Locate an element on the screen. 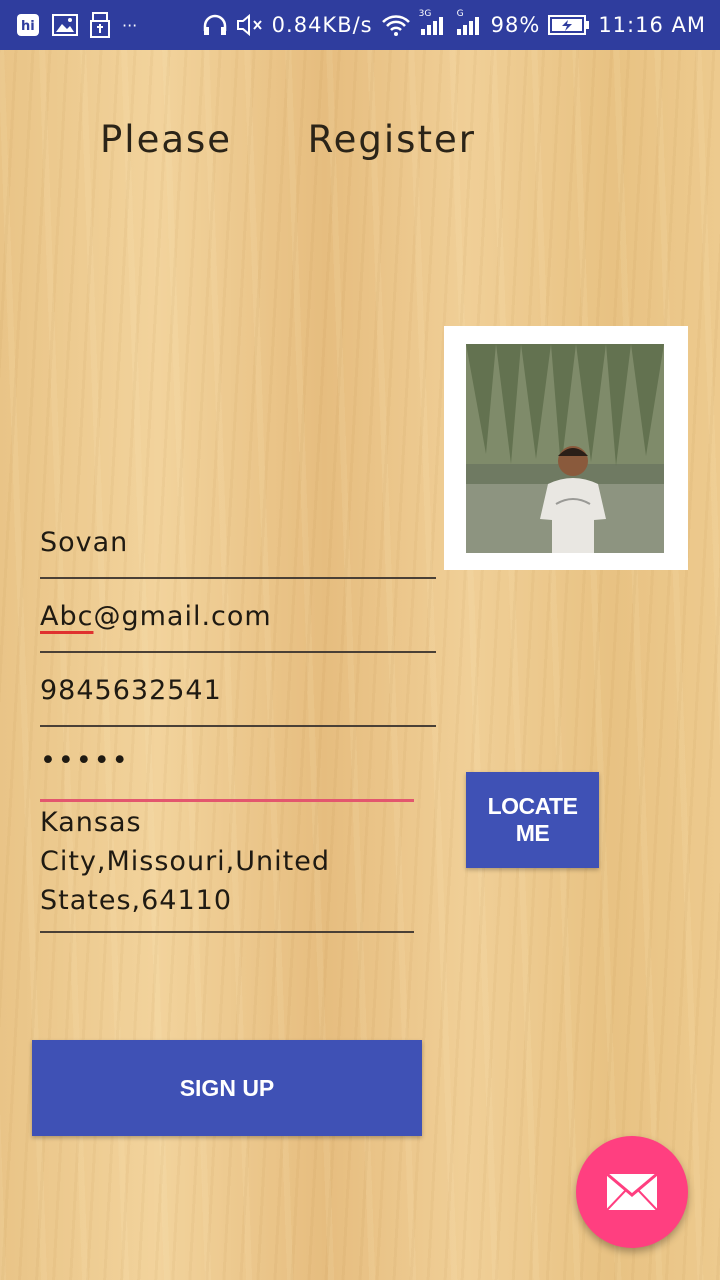 This screenshot has width=720, height=1280. address-field: Kansas City,Missouri,United States,64110 is located at coordinates (185, 861).